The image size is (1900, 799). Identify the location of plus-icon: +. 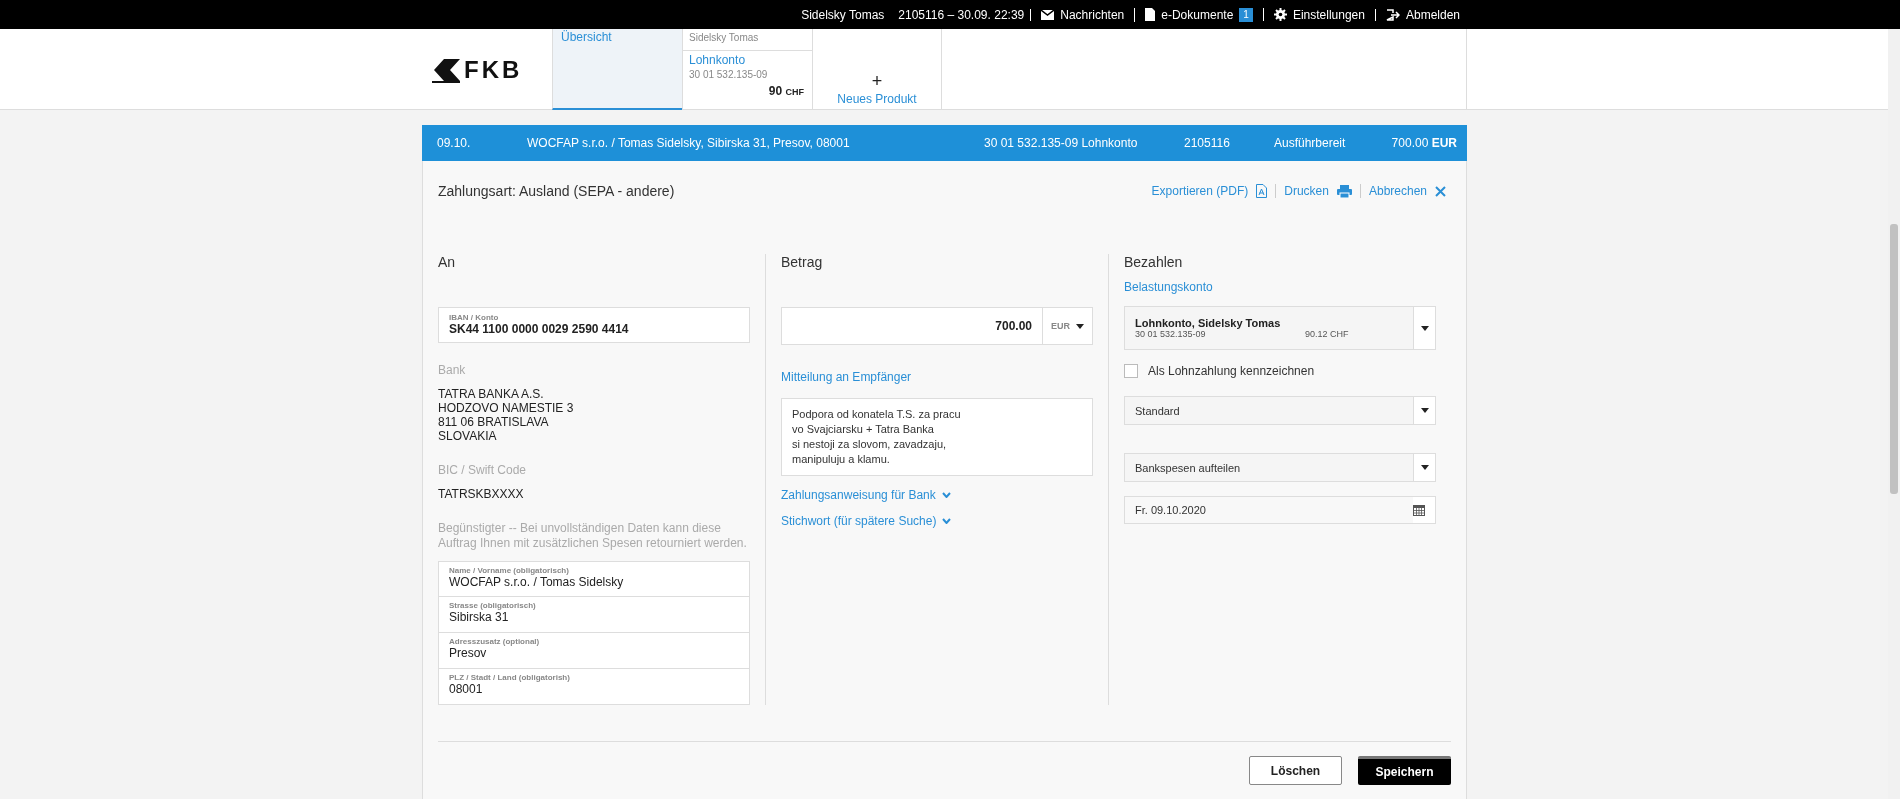
(877, 81).